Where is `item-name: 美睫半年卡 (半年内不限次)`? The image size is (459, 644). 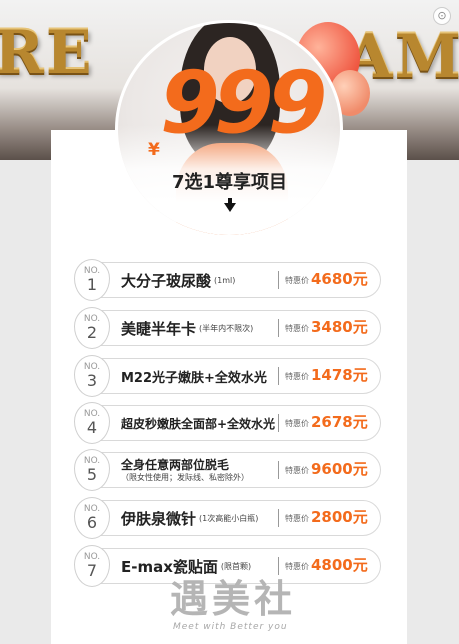 item-name: 美睫半年卡 (半年内不限次) is located at coordinates (187, 328).